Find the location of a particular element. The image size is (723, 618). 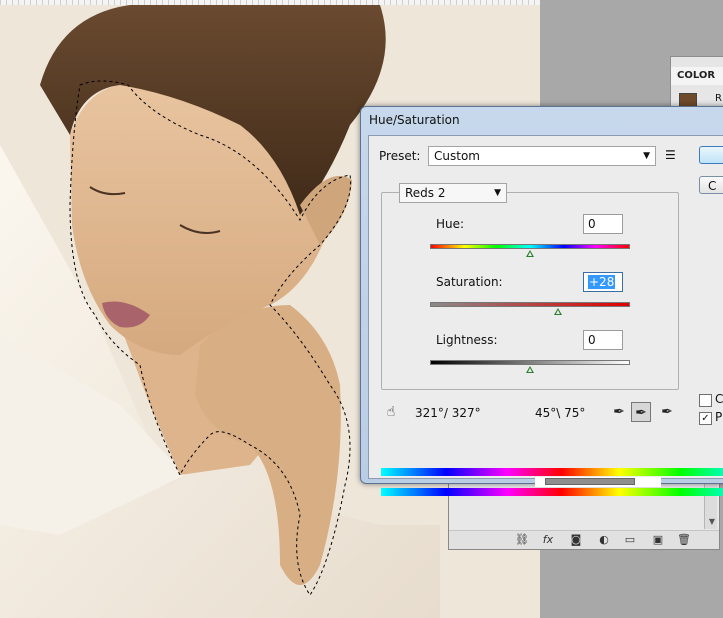

preset-value: Custom is located at coordinates (457, 156).